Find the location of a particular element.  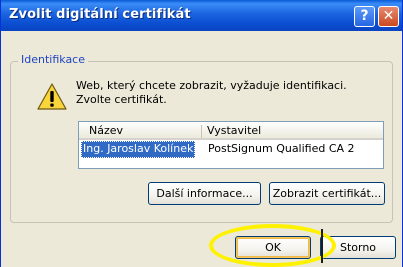

annotation-divider is located at coordinates (322, 246).